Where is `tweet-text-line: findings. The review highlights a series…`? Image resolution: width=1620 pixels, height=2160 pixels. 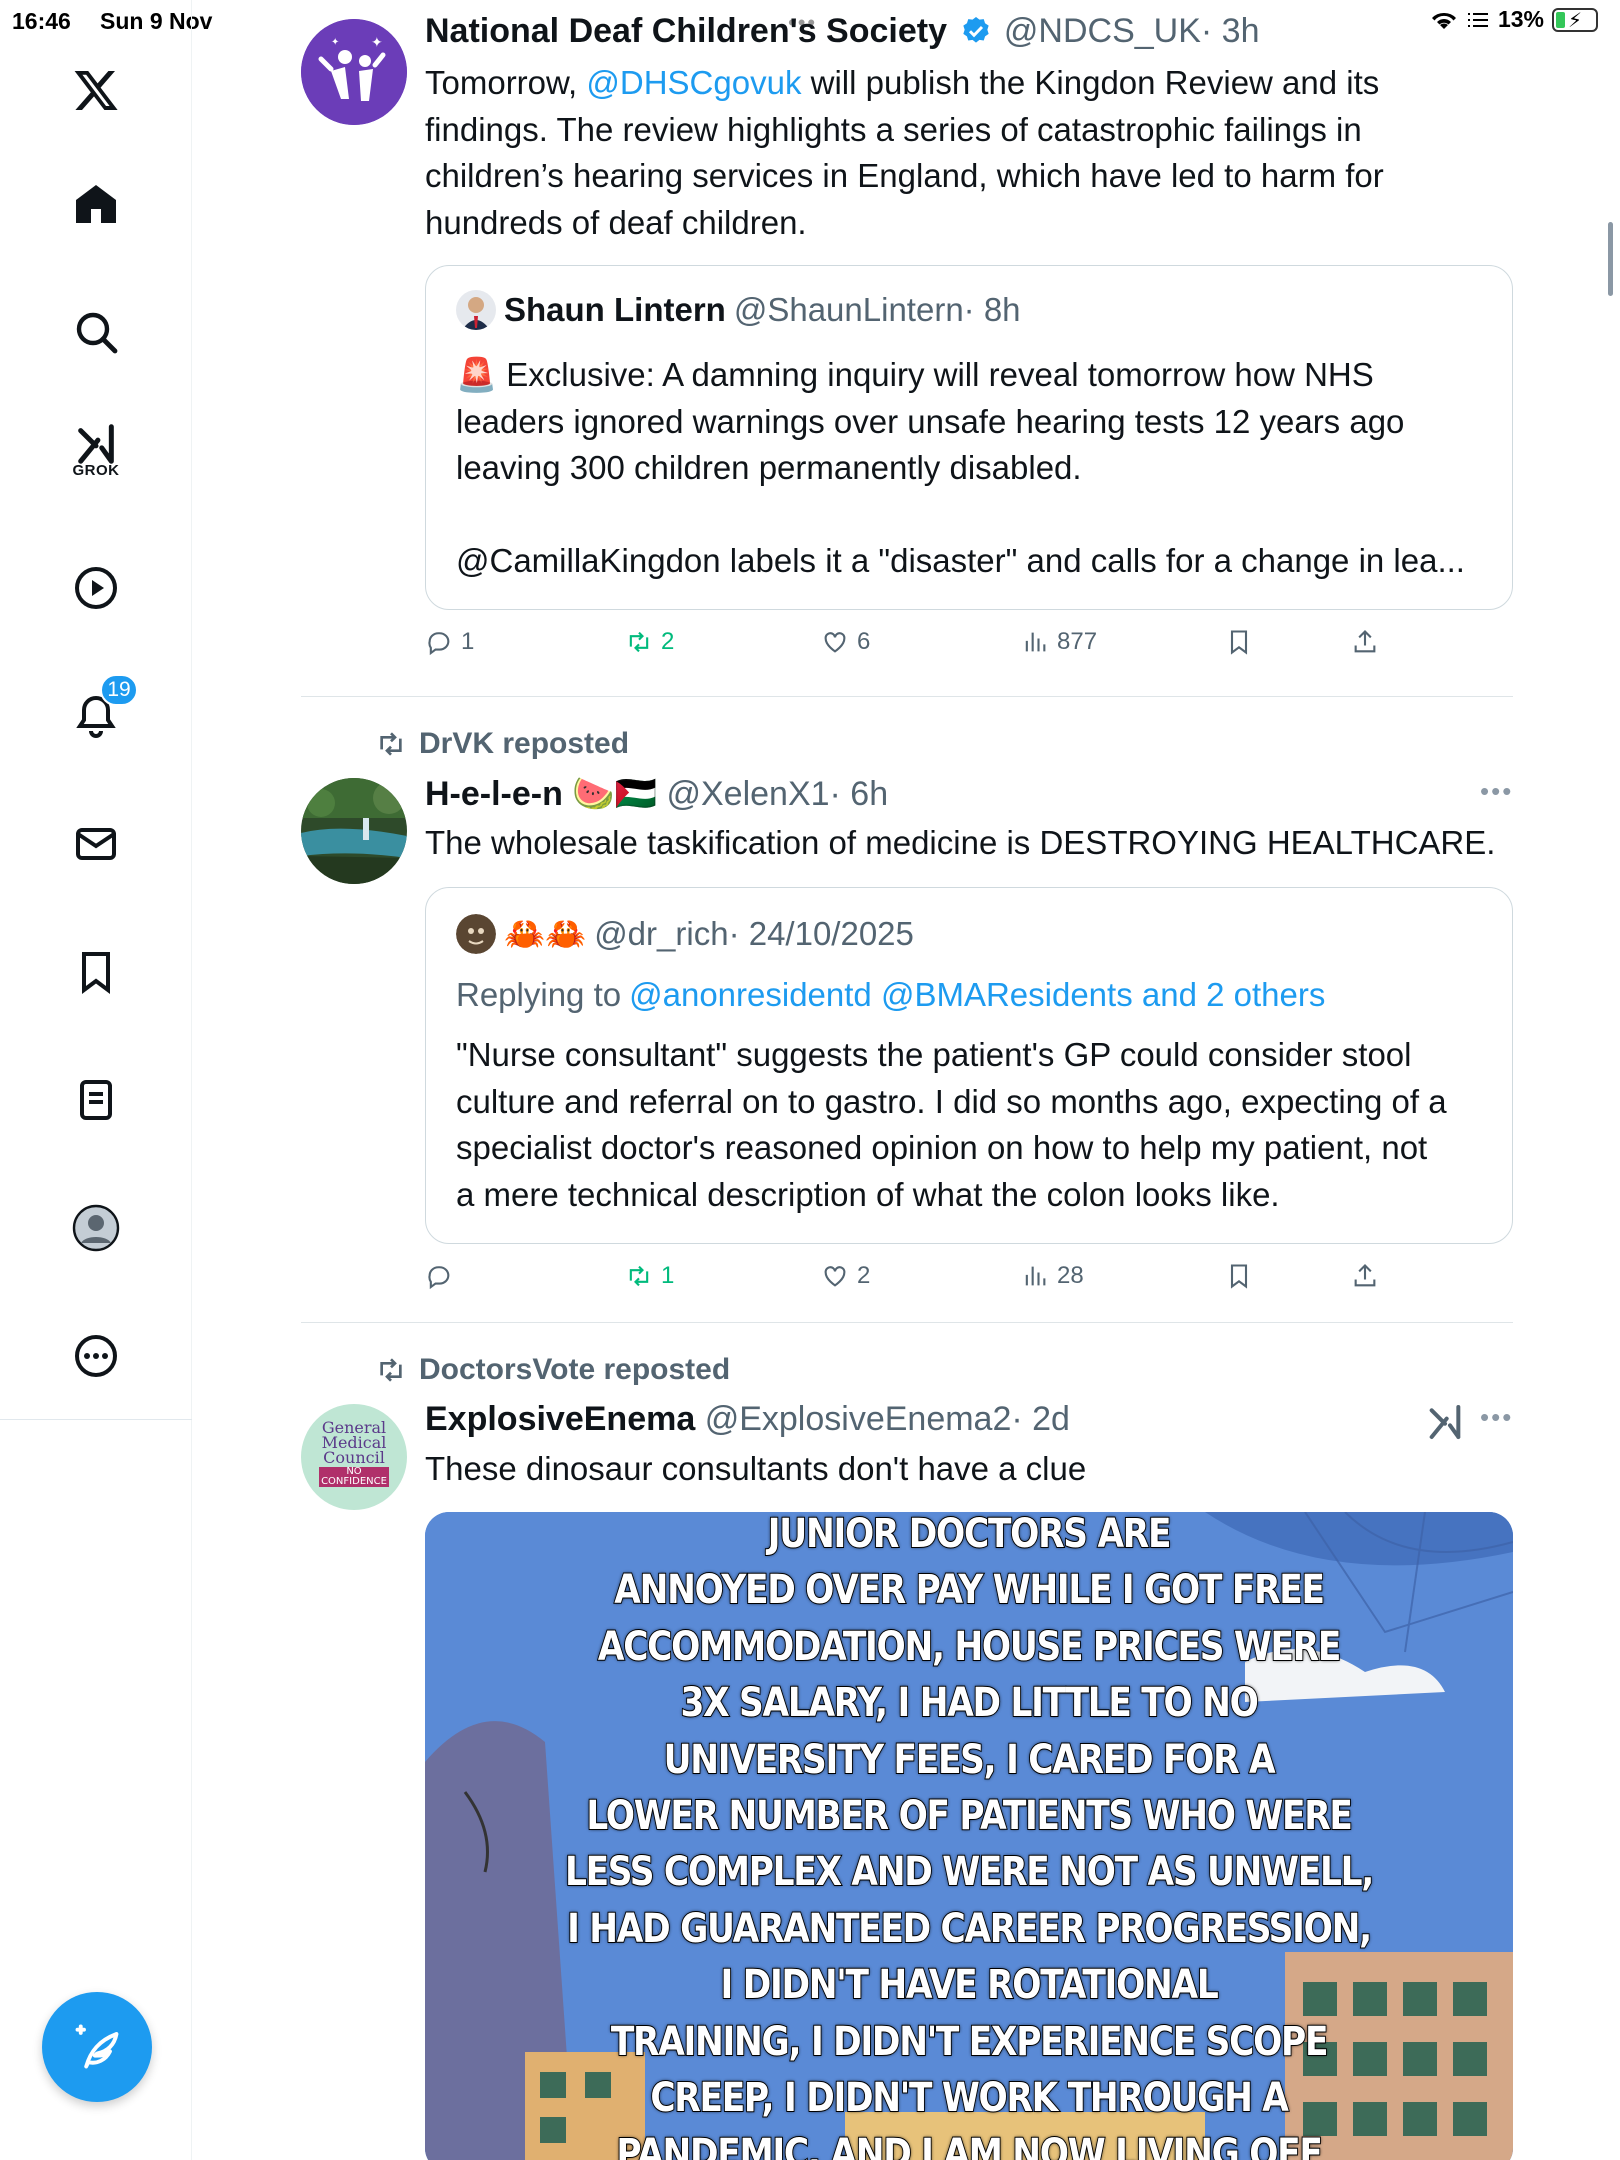
tweet-text-line: findings. The review highlights a series… is located at coordinates (893, 129).